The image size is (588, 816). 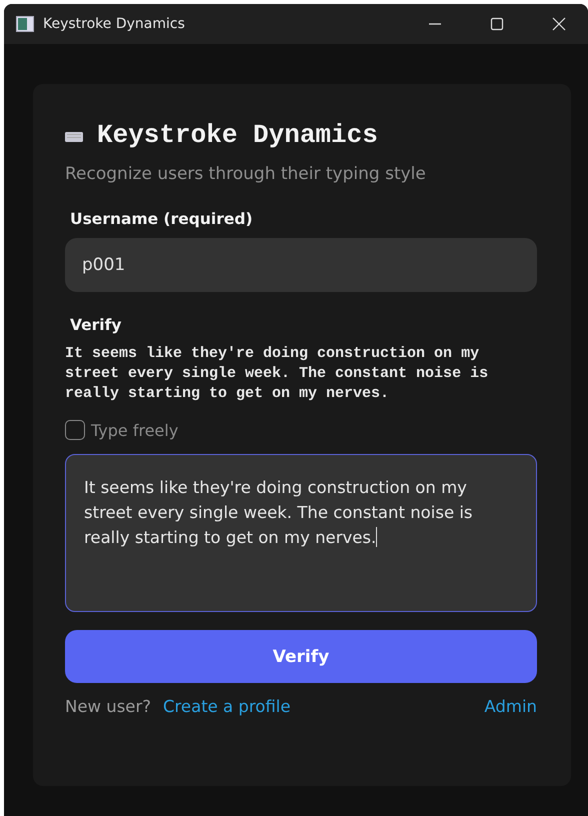 I want to click on app-heading: Keystroke Dynamics, so click(x=237, y=135).